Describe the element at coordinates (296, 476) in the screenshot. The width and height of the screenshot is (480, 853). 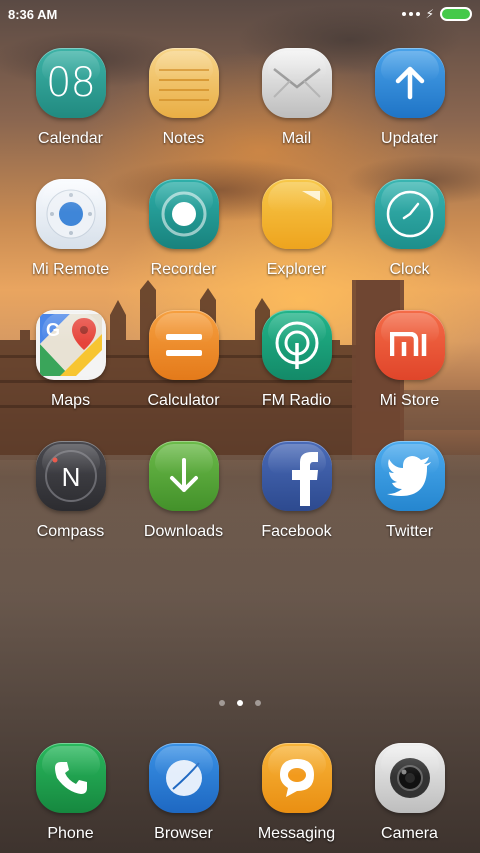
I see `facebook-icon` at that location.